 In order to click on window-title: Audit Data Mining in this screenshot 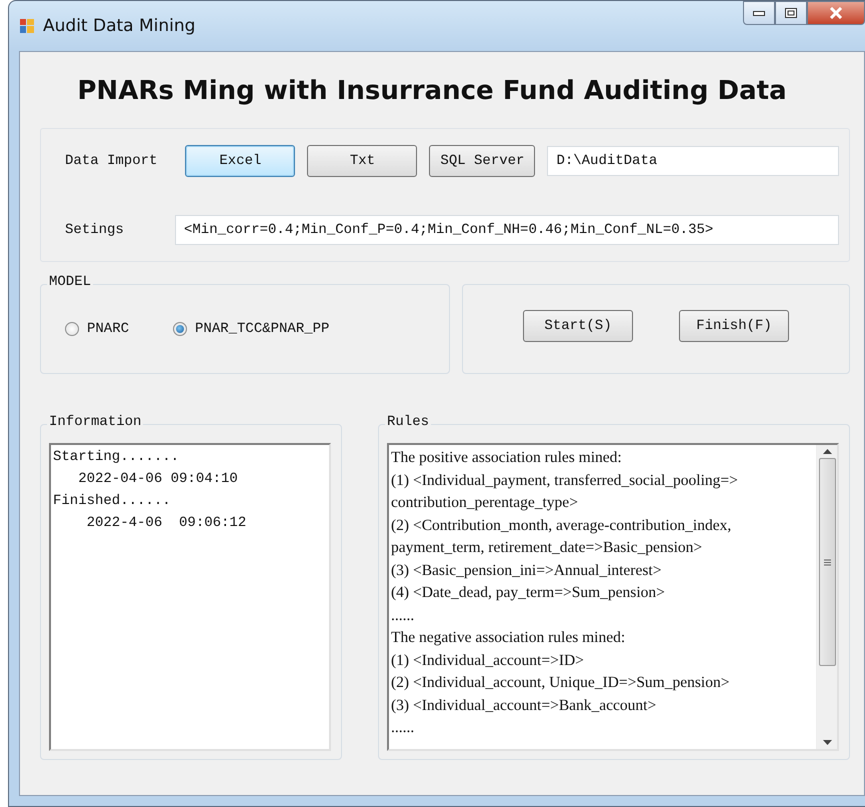, I will do `click(119, 26)`.